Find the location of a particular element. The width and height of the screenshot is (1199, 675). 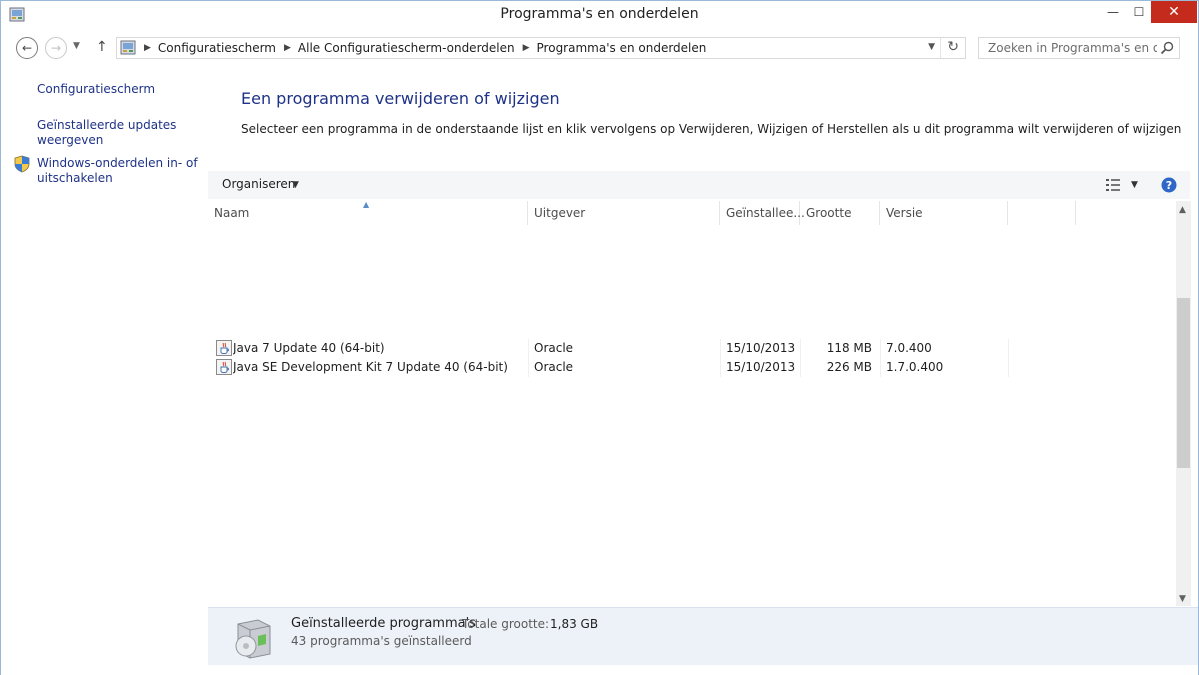

organize-button: Organiseren is located at coordinates (258, 184).